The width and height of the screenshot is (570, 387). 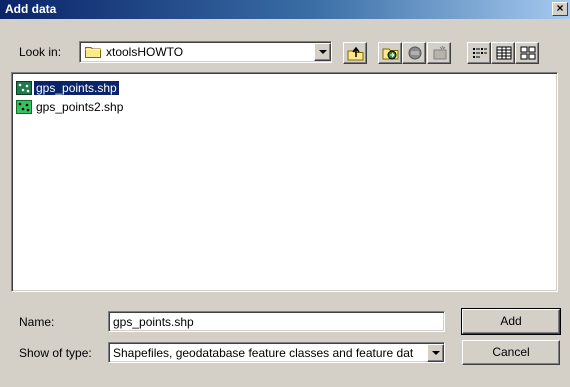 I want to click on details-view-button, so click(x=503, y=53).